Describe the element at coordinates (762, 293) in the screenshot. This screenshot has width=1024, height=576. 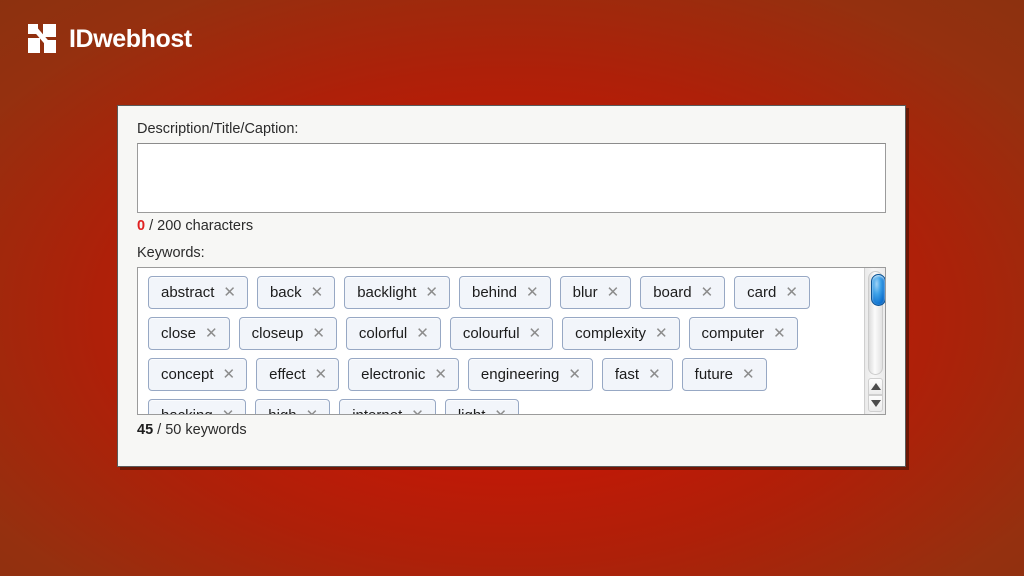
I see `keyword-tag-label: card` at that location.